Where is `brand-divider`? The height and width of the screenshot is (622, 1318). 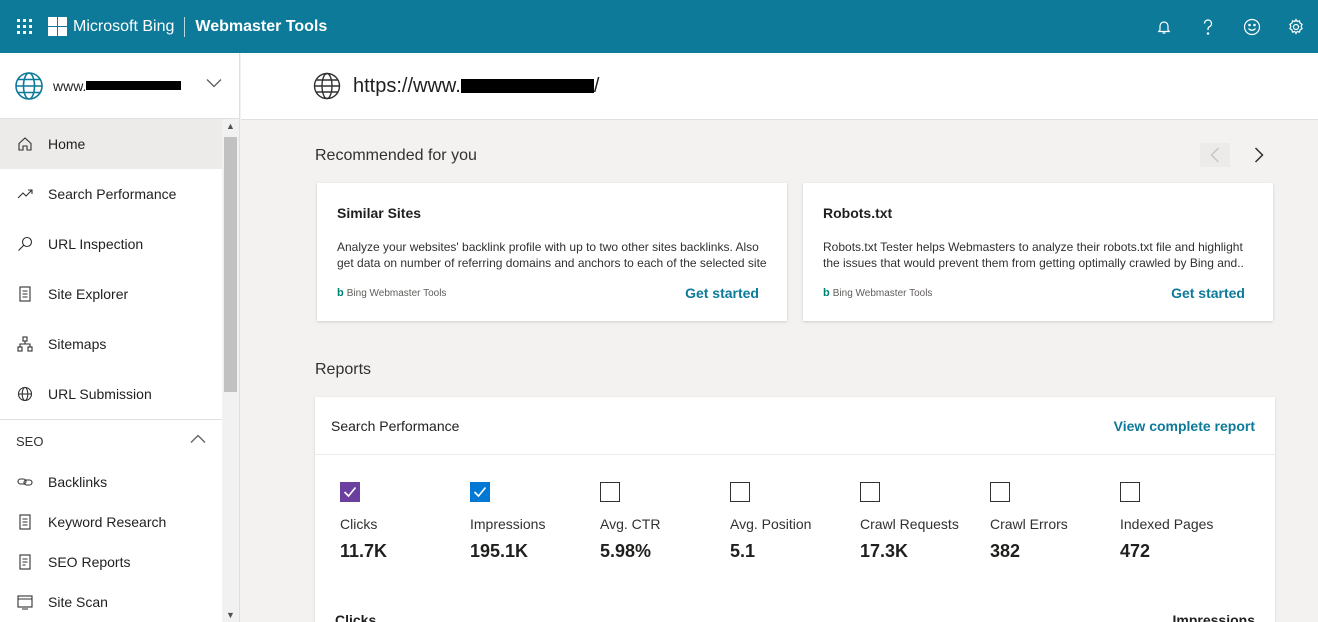 brand-divider is located at coordinates (185, 26).